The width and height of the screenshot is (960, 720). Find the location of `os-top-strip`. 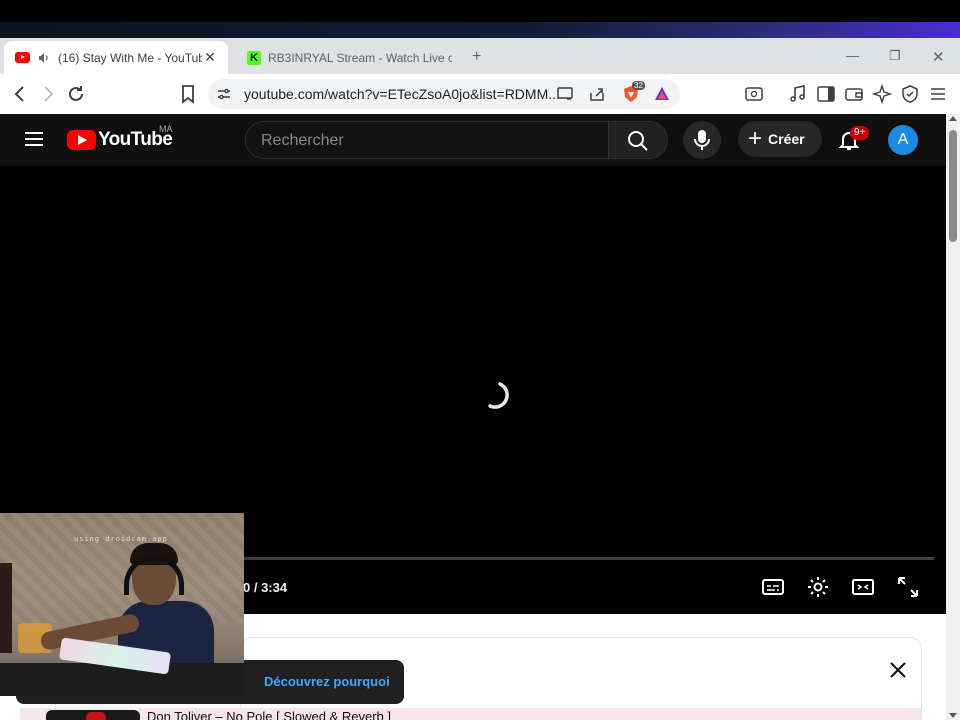

os-top-strip is located at coordinates (480, 19).